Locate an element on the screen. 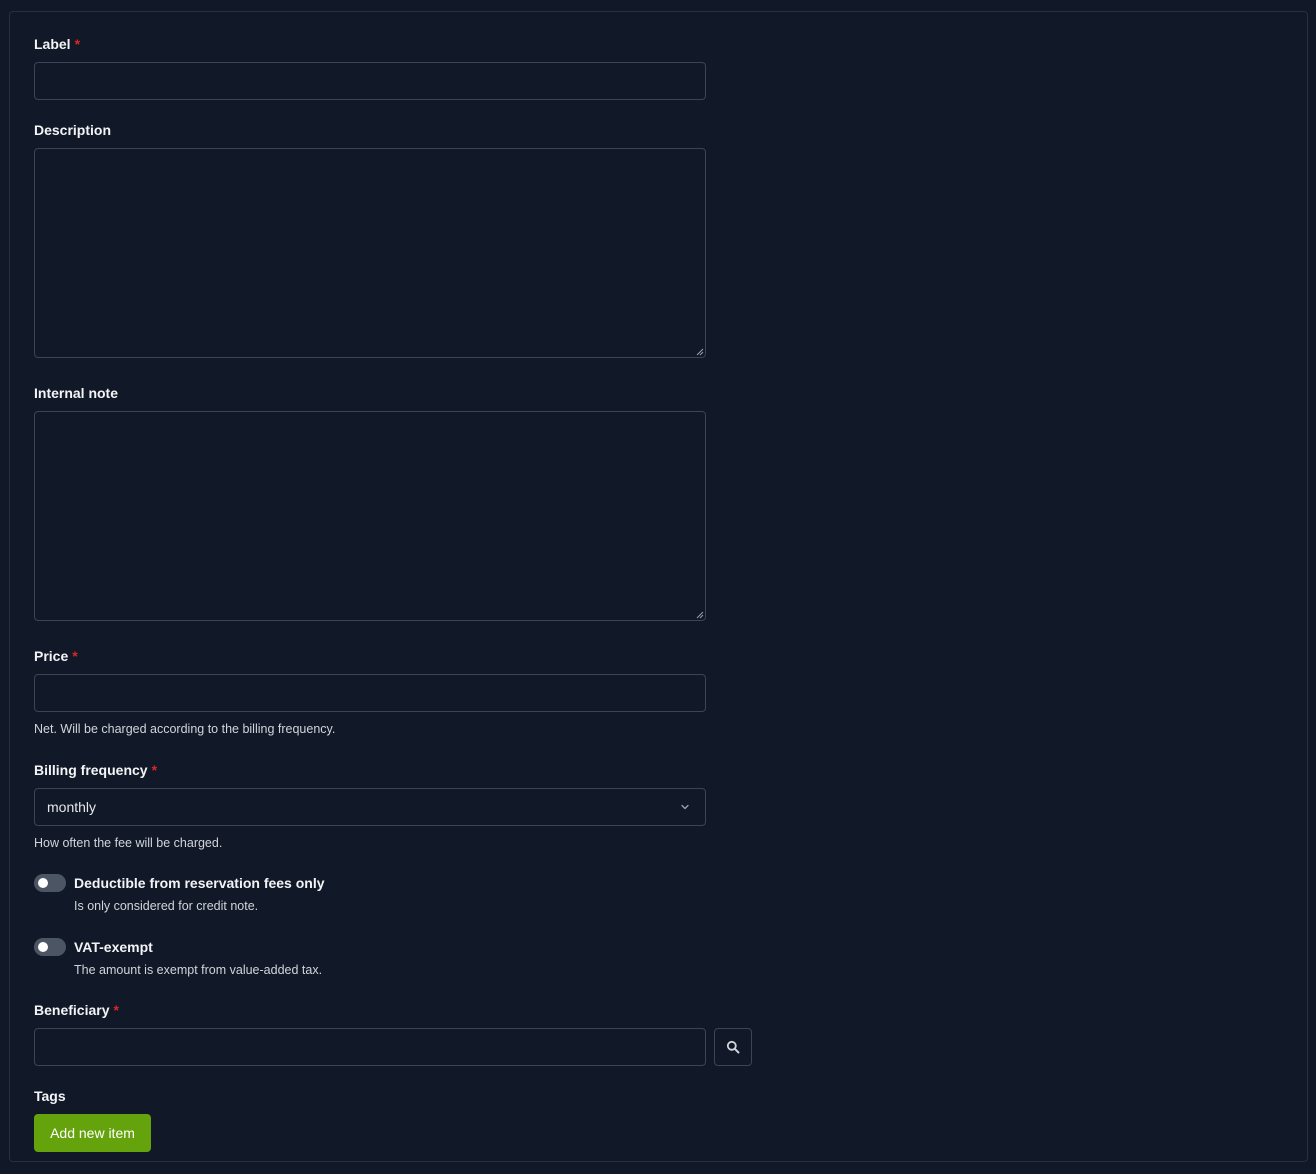  deductible-label: Deductible from reservation fees only is located at coordinates (199, 883).